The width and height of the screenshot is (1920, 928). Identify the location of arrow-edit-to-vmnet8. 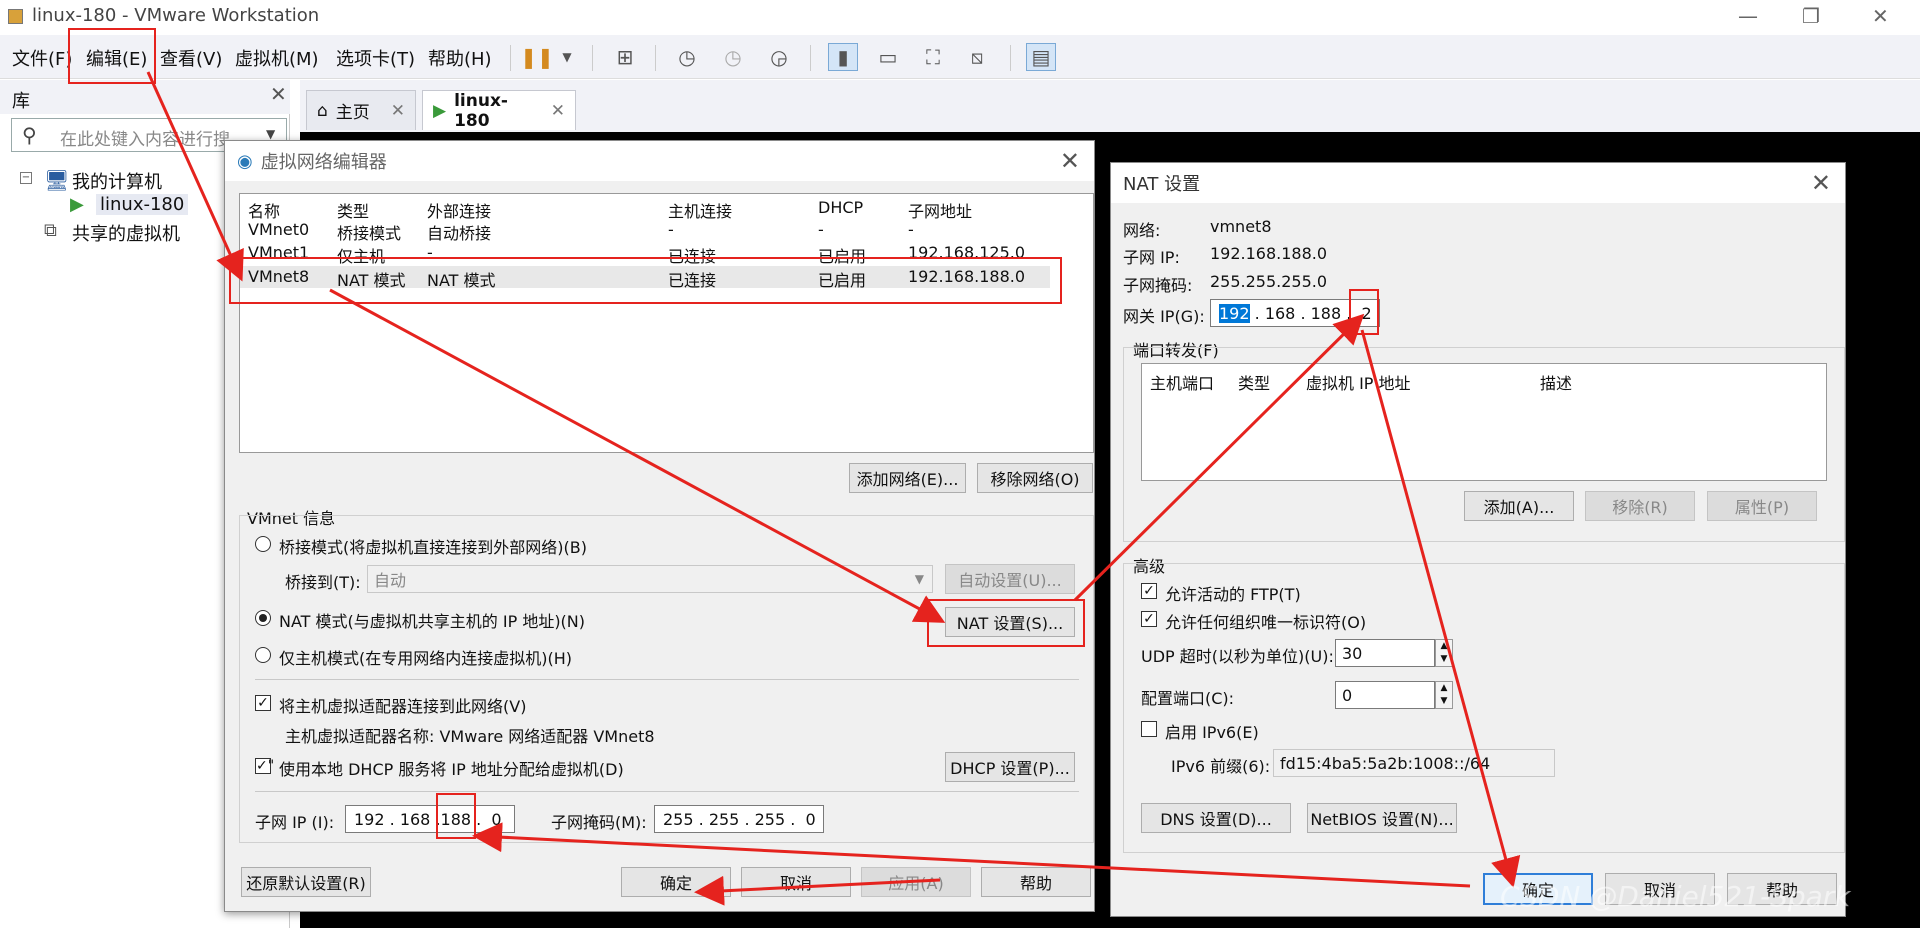
(195, 176).